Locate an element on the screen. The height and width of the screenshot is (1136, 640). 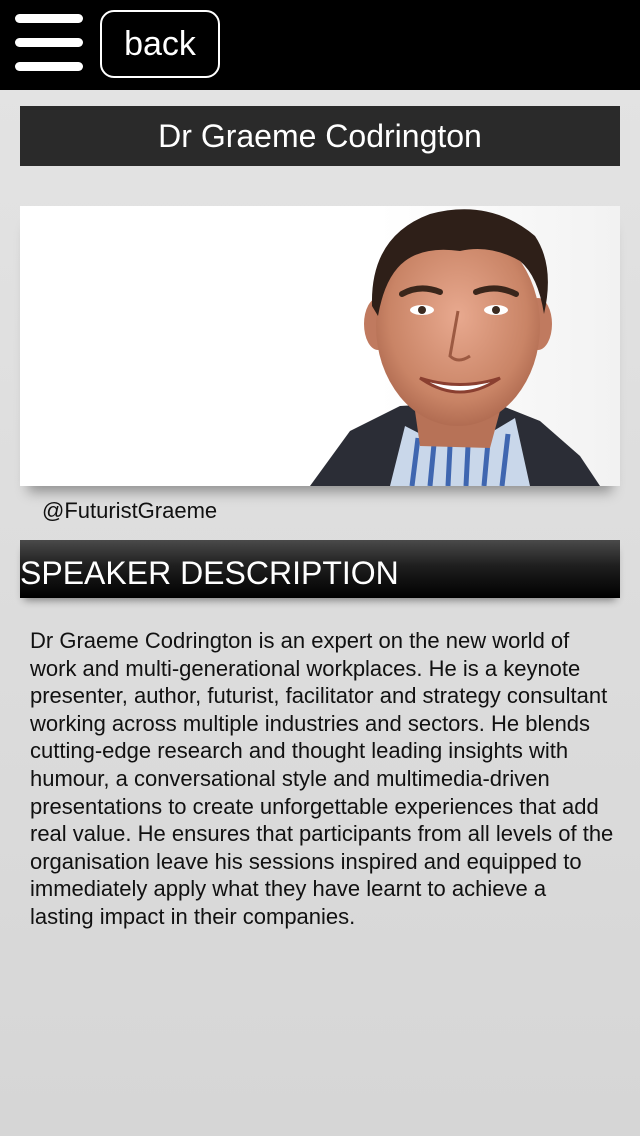
speaker-name-title: Dr Graeme Codrington is located at coordinates (320, 136).